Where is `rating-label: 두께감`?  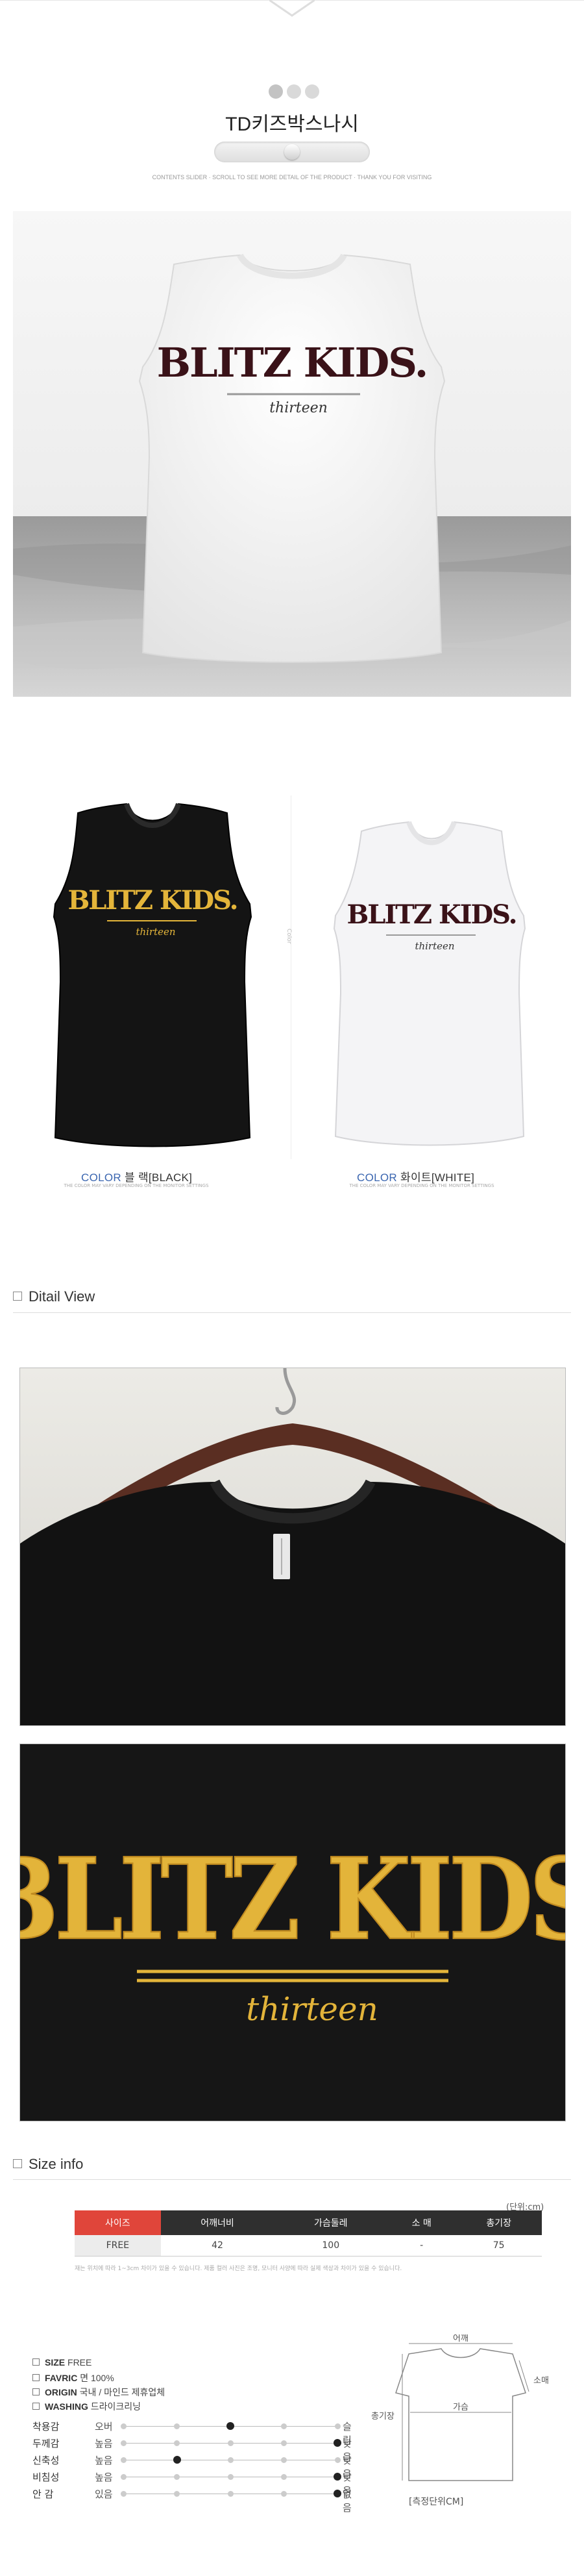 rating-label: 두께감 is located at coordinates (46, 2443).